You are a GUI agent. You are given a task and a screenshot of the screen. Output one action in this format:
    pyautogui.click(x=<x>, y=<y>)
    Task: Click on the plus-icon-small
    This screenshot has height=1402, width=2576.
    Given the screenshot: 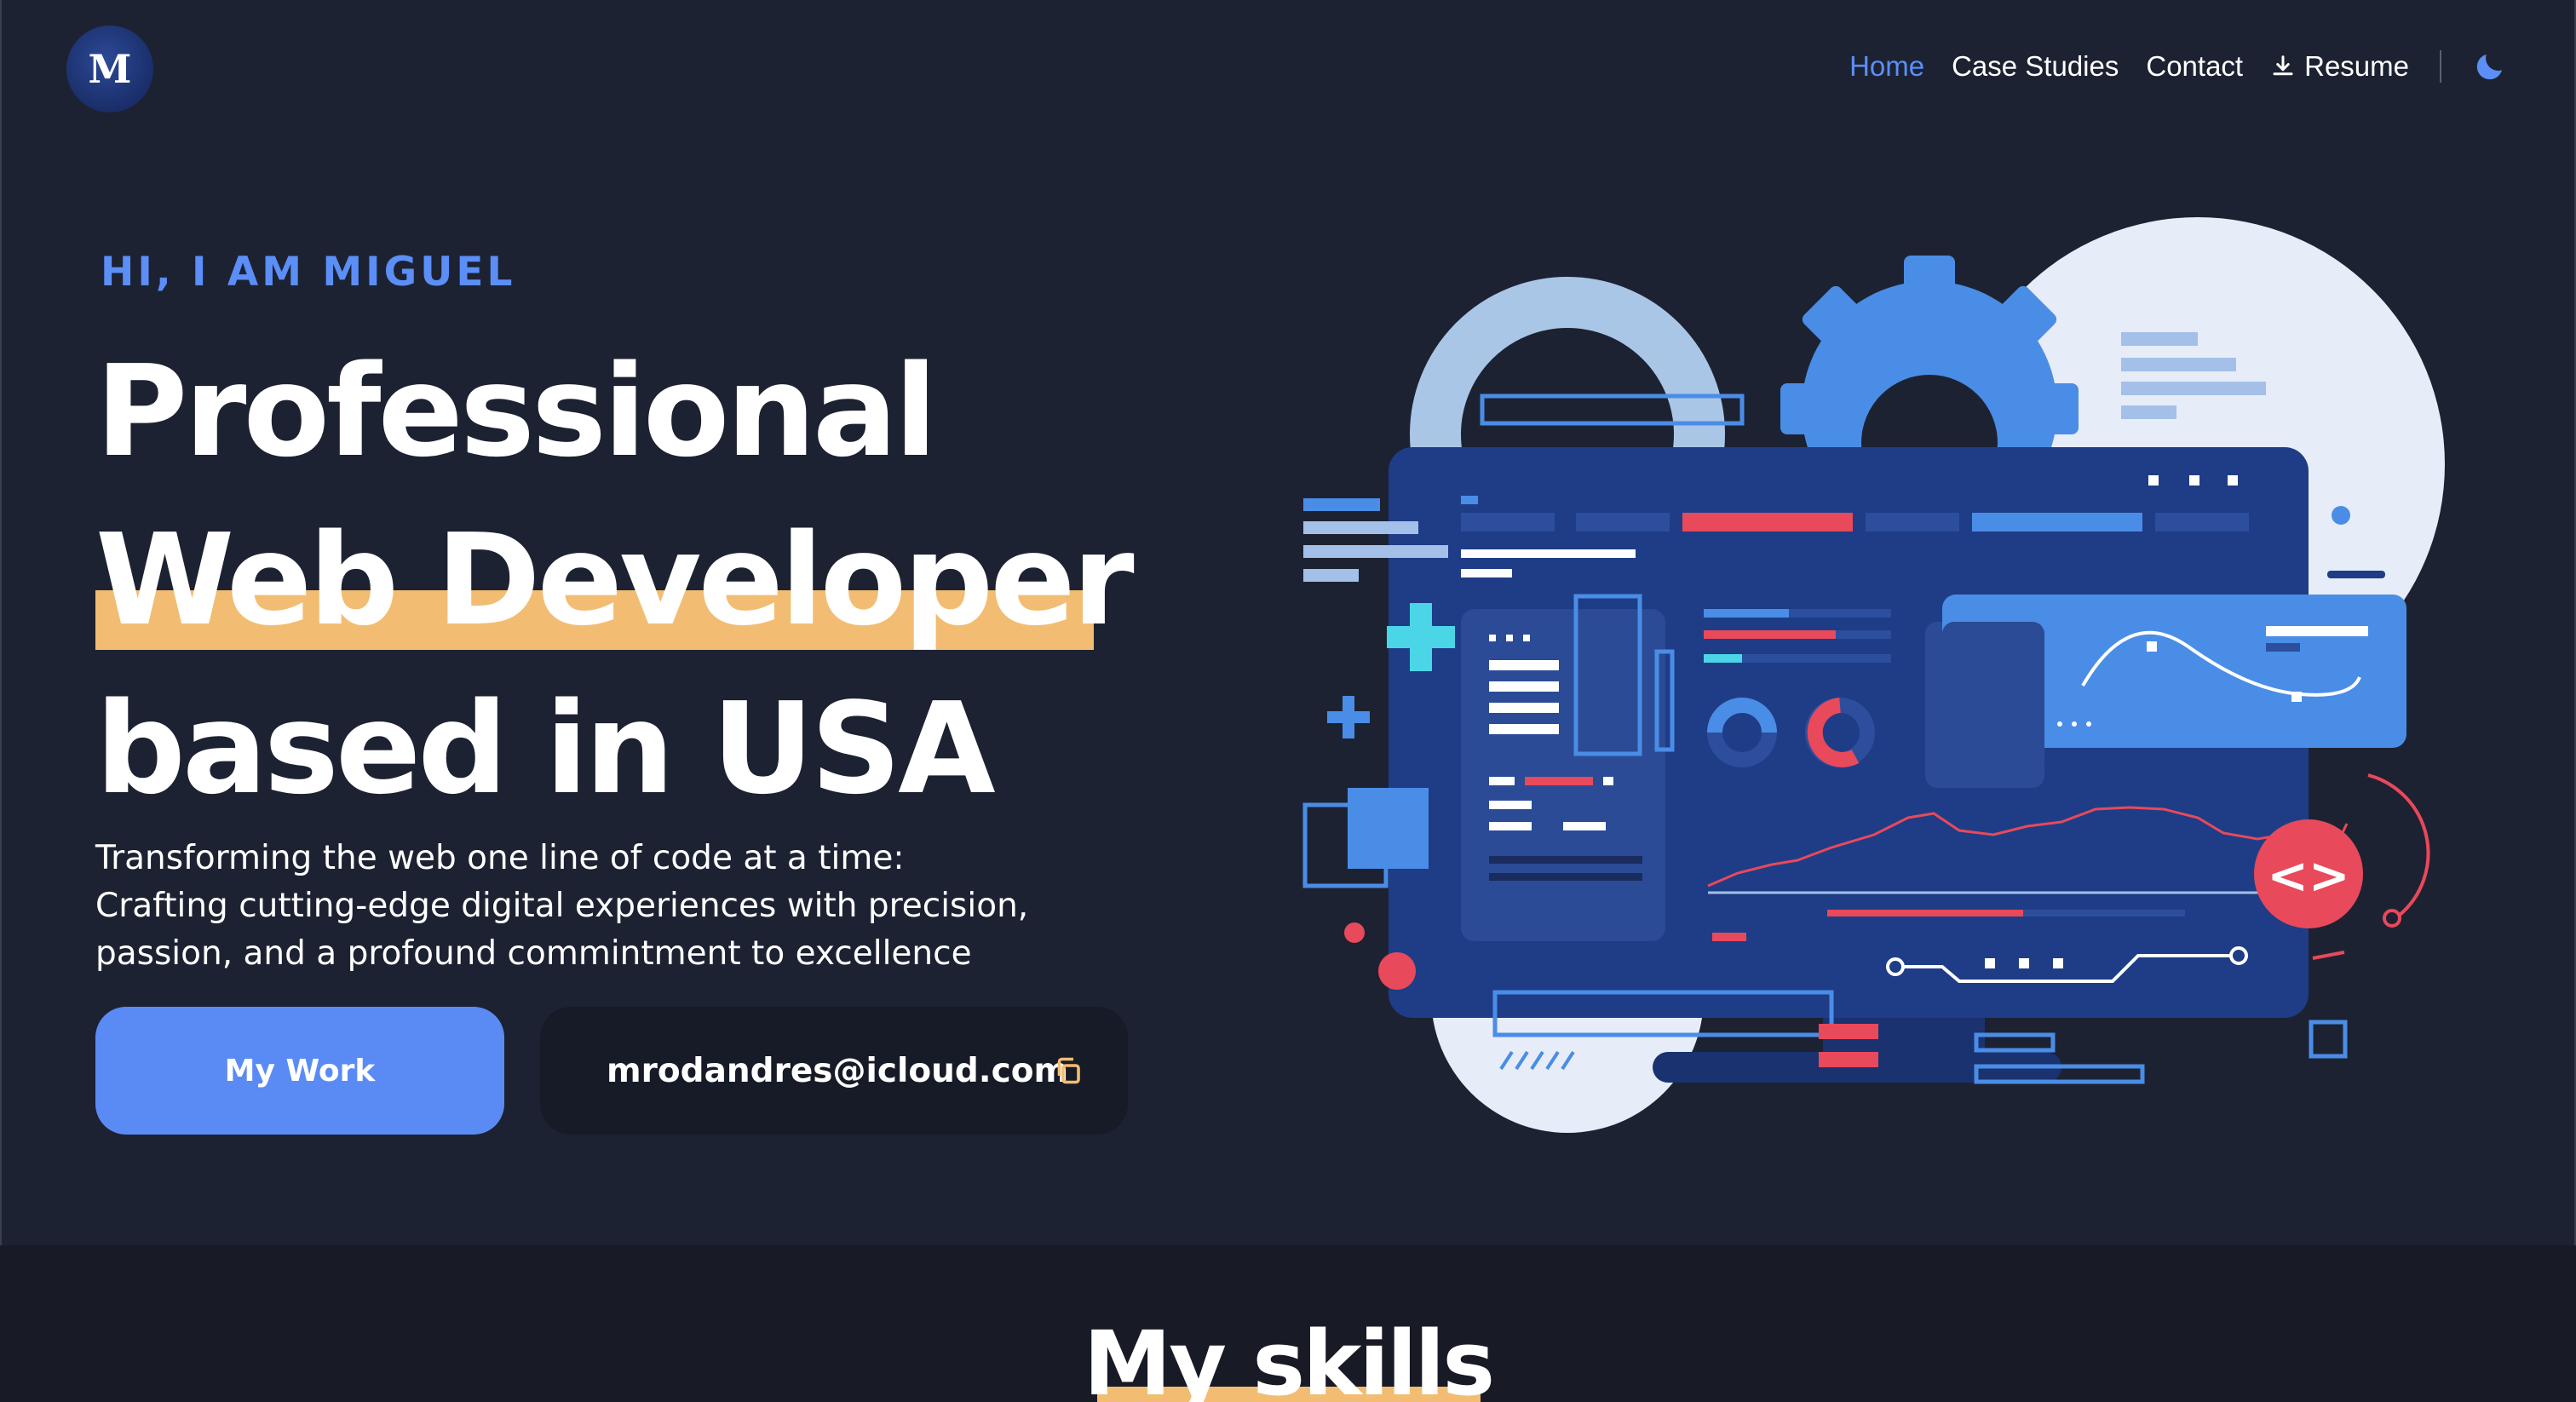 What is the action you would take?
    pyautogui.click(x=1349, y=717)
    